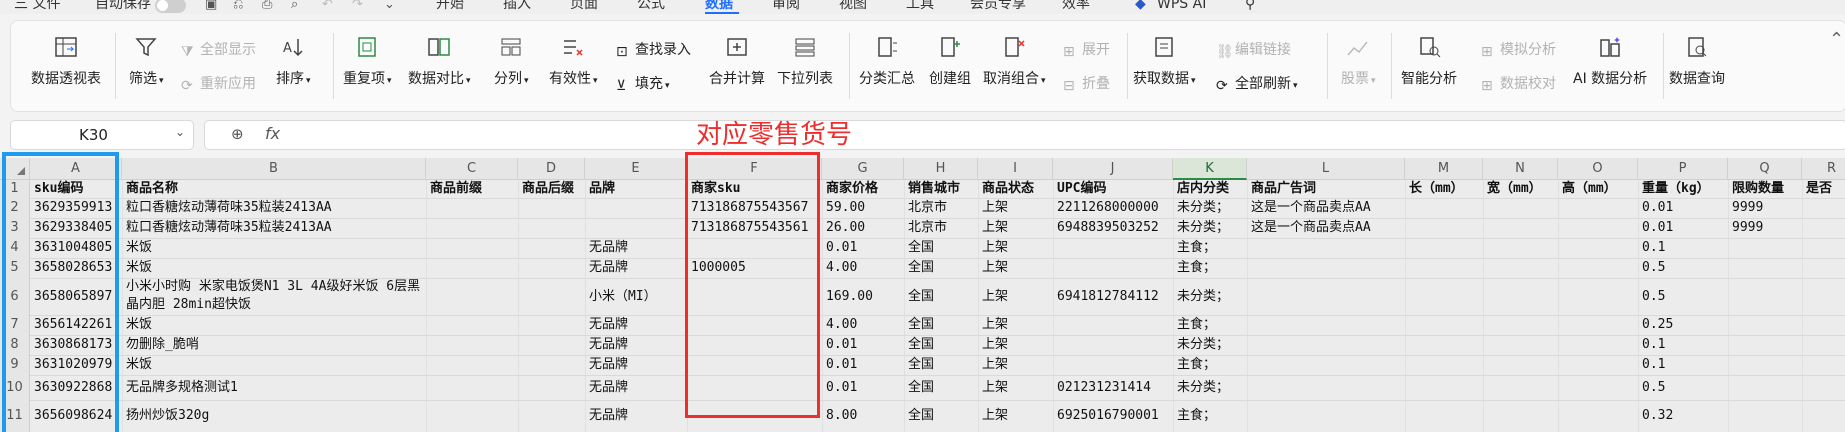 This screenshot has height=432, width=1845. Describe the element at coordinates (293, 61) in the screenshot. I see `sort-button: A 排序 ▾` at that location.